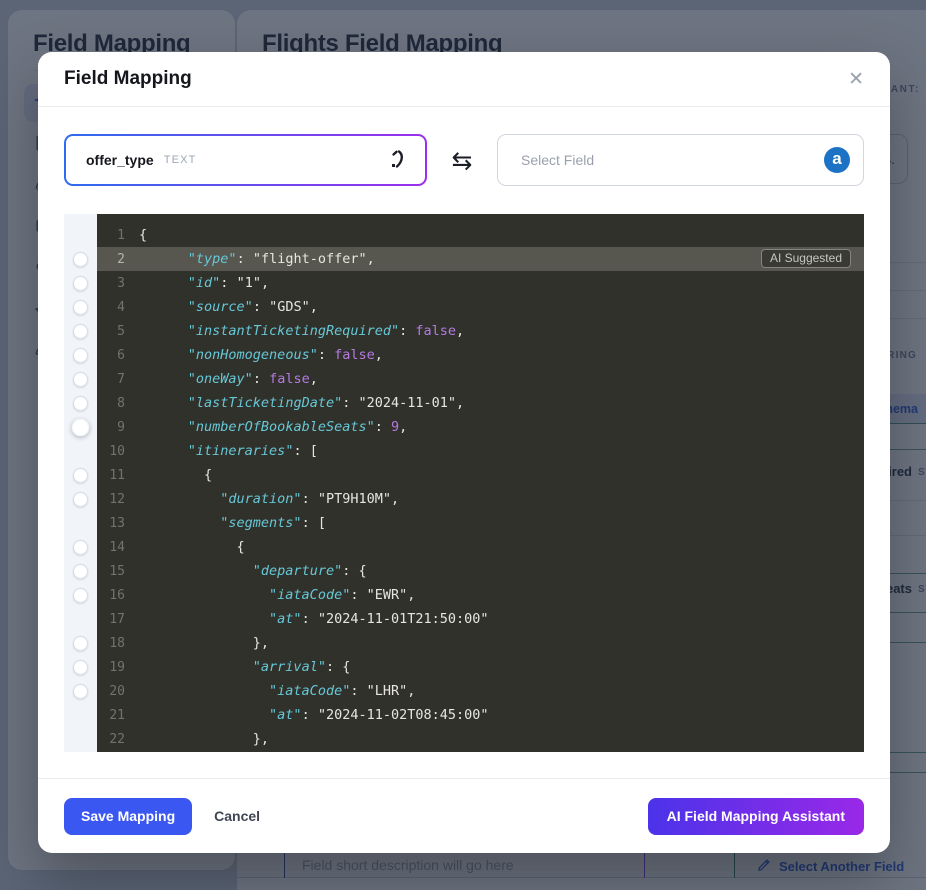  I want to click on code-line: 9 "numberOfBookableSeats": 9,, so click(464, 427).